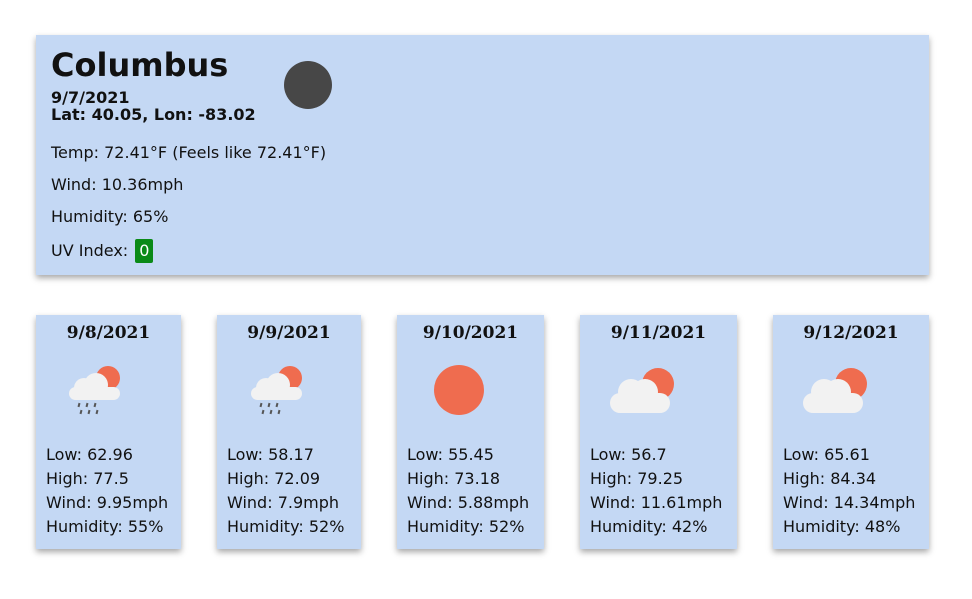 Image resolution: width=972 pixels, height=599 pixels. What do you see at coordinates (470, 333) in the screenshot?
I see `forecast-date: 9/10/2021` at bounding box center [470, 333].